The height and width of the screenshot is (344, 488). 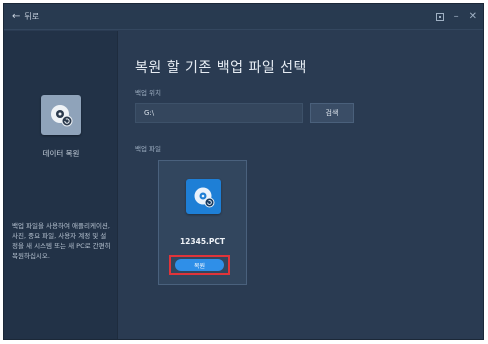 What do you see at coordinates (202, 222) in the screenshot?
I see `backup-file-card: 12345.PCT 복원` at bounding box center [202, 222].